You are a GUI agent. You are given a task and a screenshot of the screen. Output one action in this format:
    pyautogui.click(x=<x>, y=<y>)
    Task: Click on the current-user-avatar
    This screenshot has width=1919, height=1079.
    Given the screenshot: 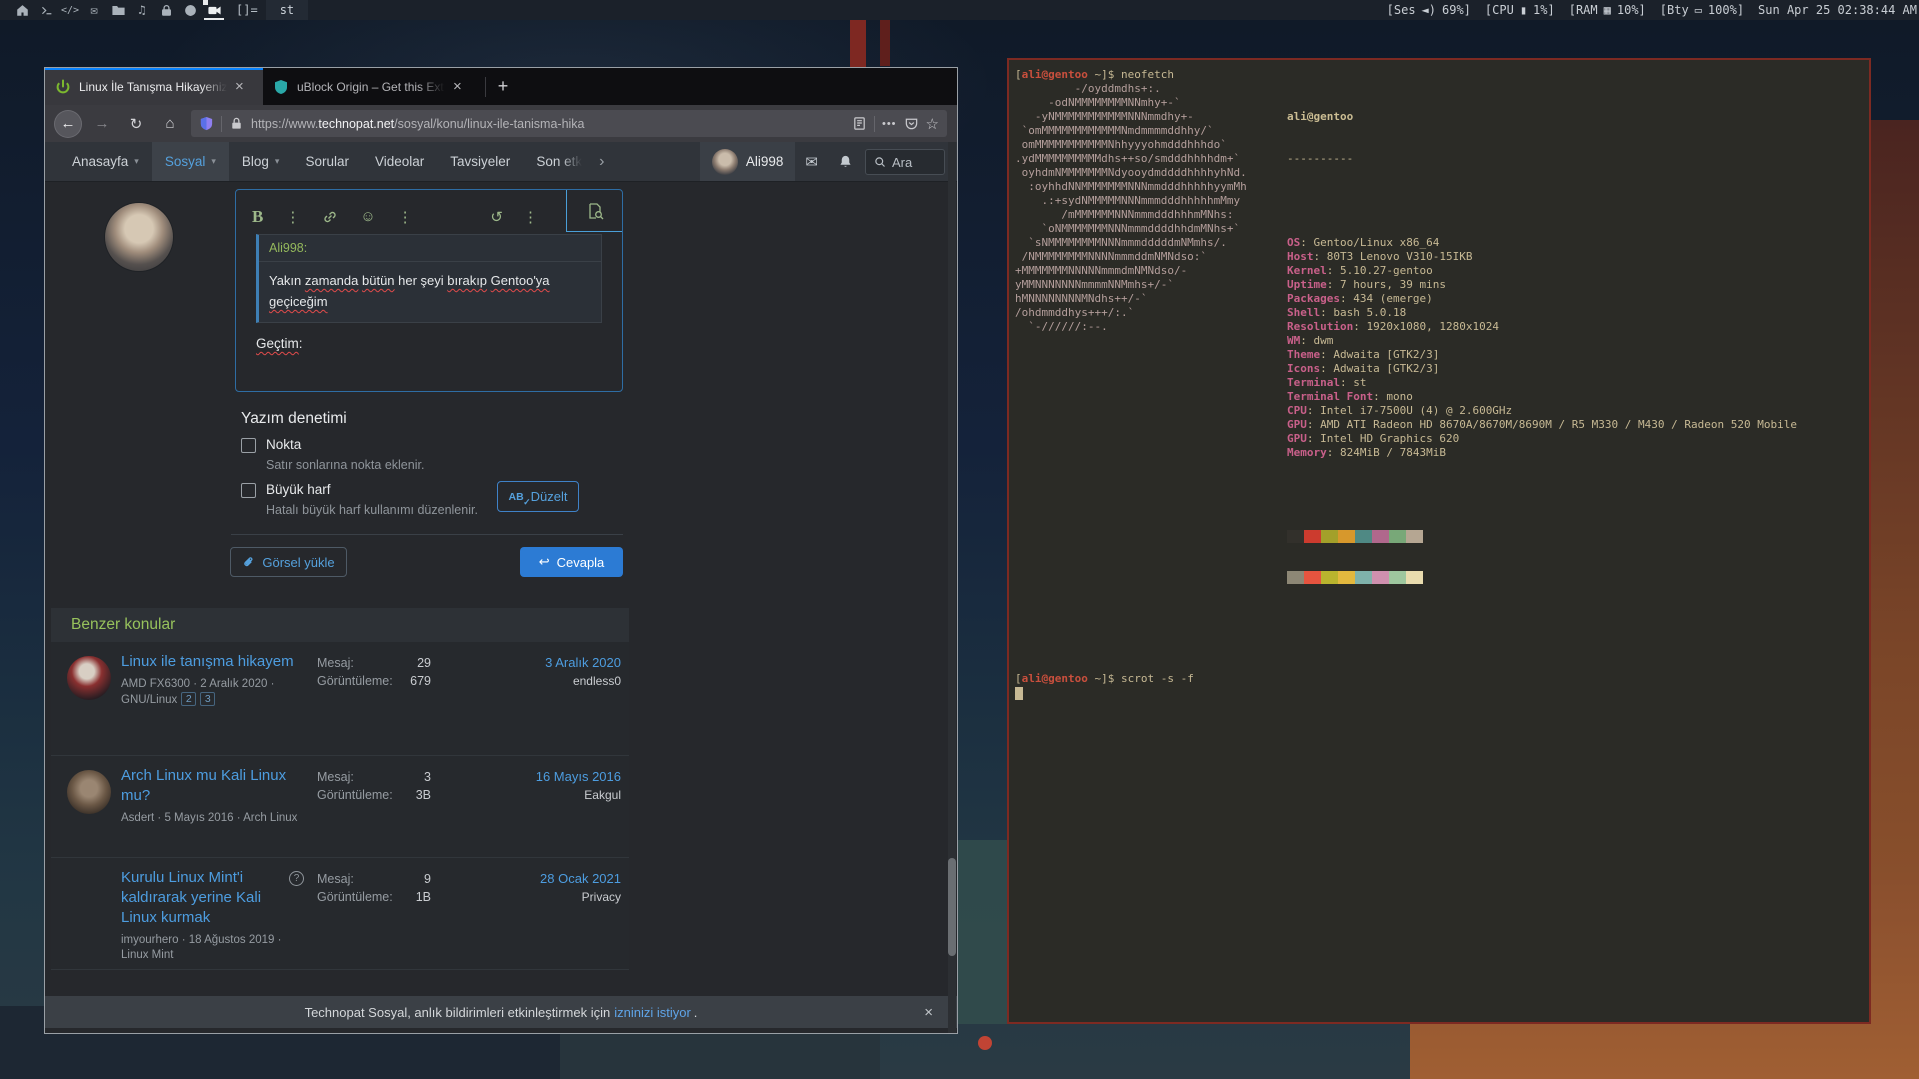 What is the action you would take?
    pyautogui.click(x=139, y=237)
    